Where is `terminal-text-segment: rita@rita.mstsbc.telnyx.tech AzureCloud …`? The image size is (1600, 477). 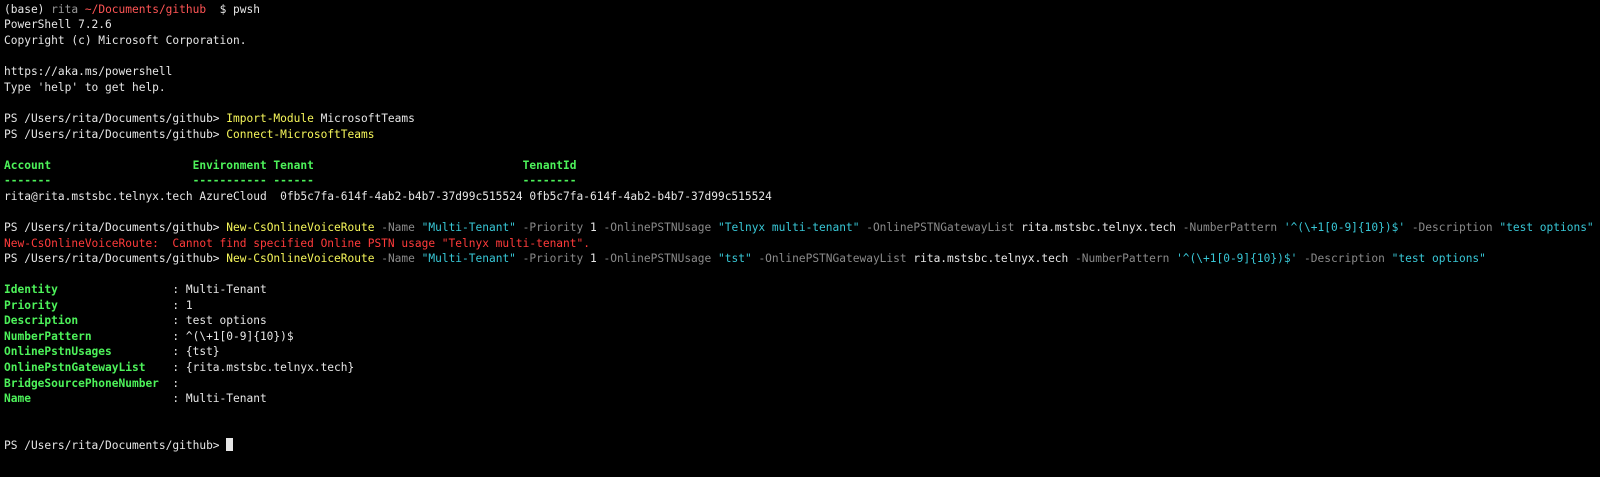 terminal-text-segment: rita@rita.mstsbc.telnyx.tech AzureCloud … is located at coordinates (388, 196).